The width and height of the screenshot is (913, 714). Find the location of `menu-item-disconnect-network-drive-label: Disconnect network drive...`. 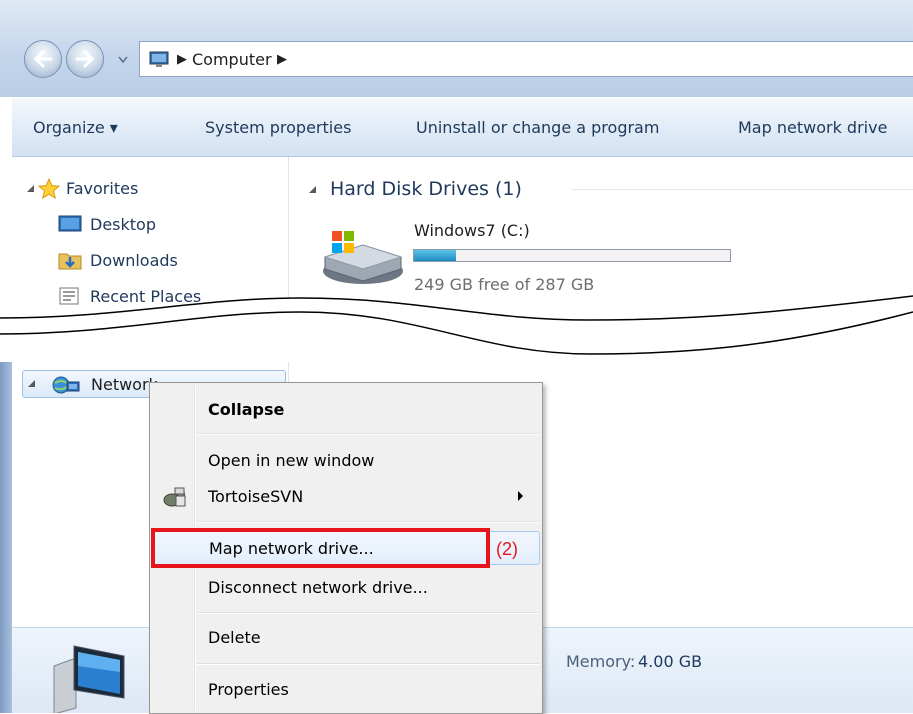

menu-item-disconnect-network-drive-label: Disconnect network drive... is located at coordinates (318, 587).